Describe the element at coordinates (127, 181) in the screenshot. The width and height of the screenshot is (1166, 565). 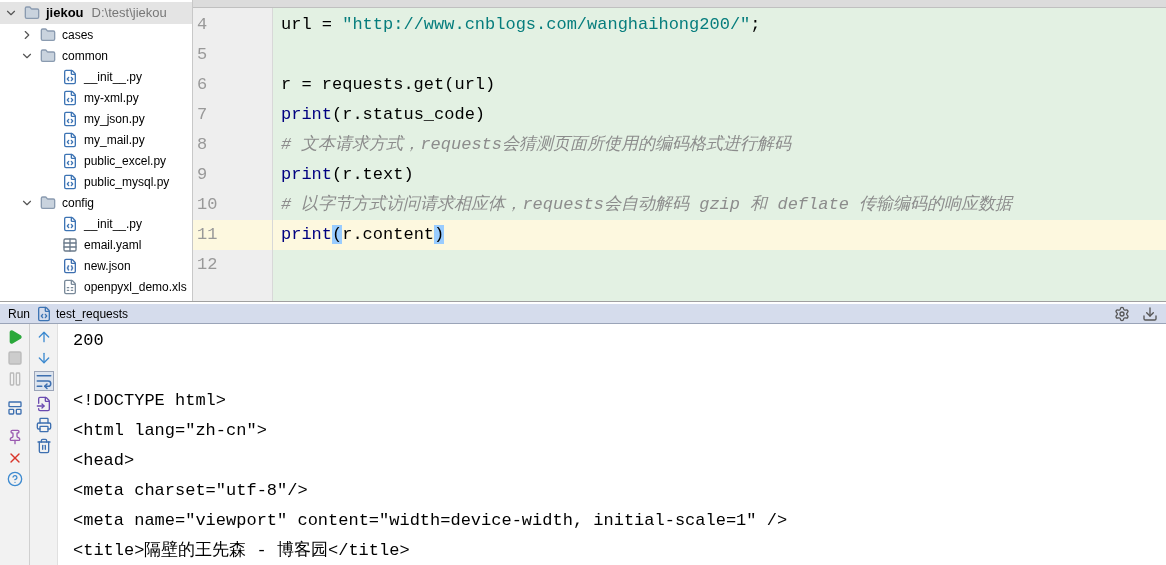
I see `tree-item: public_mysql.py` at that location.